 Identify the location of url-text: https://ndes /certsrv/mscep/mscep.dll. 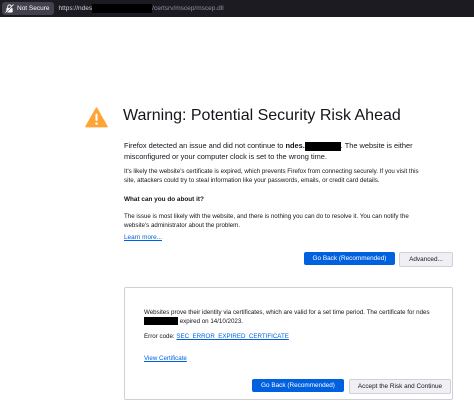
(141, 8).